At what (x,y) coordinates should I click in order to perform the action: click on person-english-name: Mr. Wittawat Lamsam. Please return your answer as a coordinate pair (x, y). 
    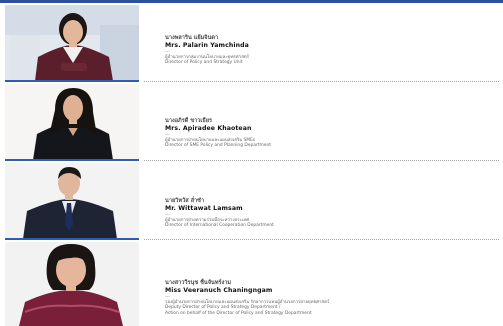
    Looking at the image, I should click on (204, 208).